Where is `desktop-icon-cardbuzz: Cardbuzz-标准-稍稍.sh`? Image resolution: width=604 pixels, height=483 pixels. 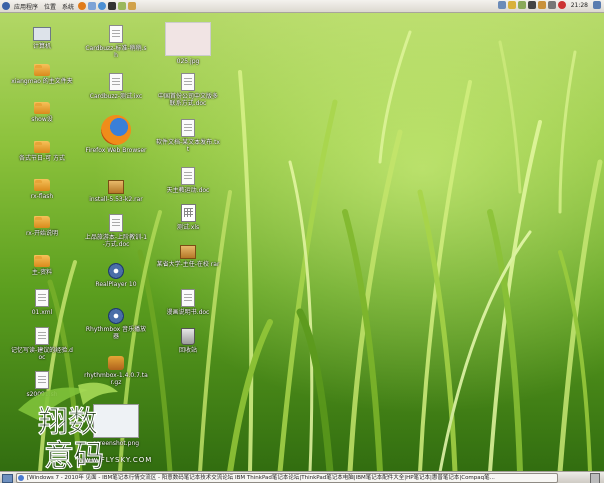
desktop-icon-cardbuzz: Cardbuzz-标准-稍稍.sh is located at coordinates (116, 41).